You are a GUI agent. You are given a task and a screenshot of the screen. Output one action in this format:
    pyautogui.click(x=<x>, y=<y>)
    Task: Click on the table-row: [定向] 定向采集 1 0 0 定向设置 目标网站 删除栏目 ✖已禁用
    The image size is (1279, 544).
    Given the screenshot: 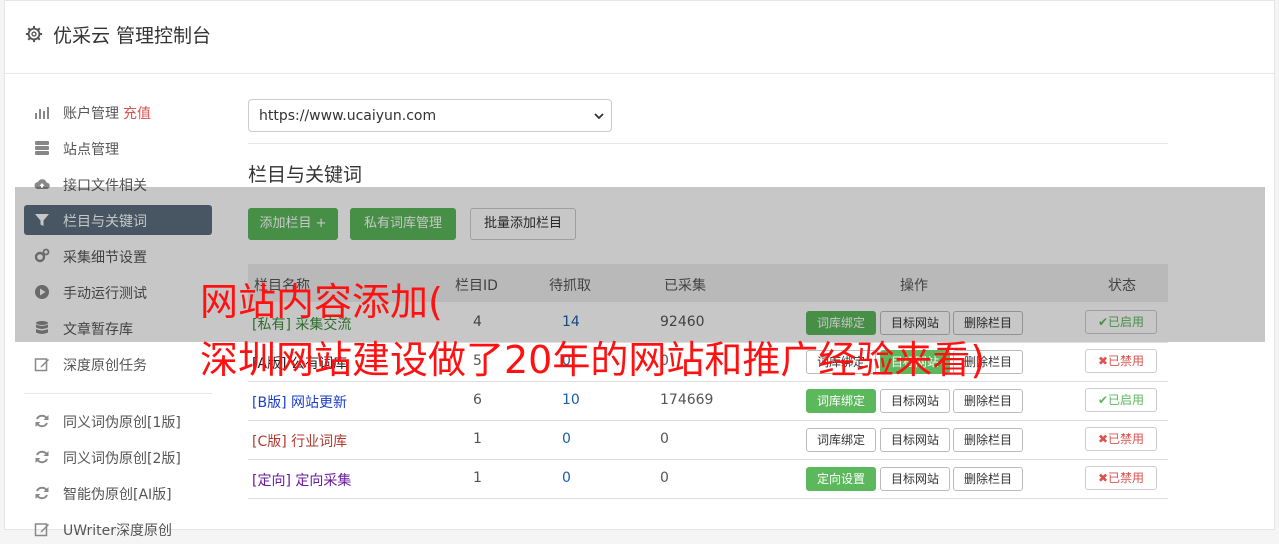 What is the action you would take?
    pyautogui.click(x=708, y=479)
    